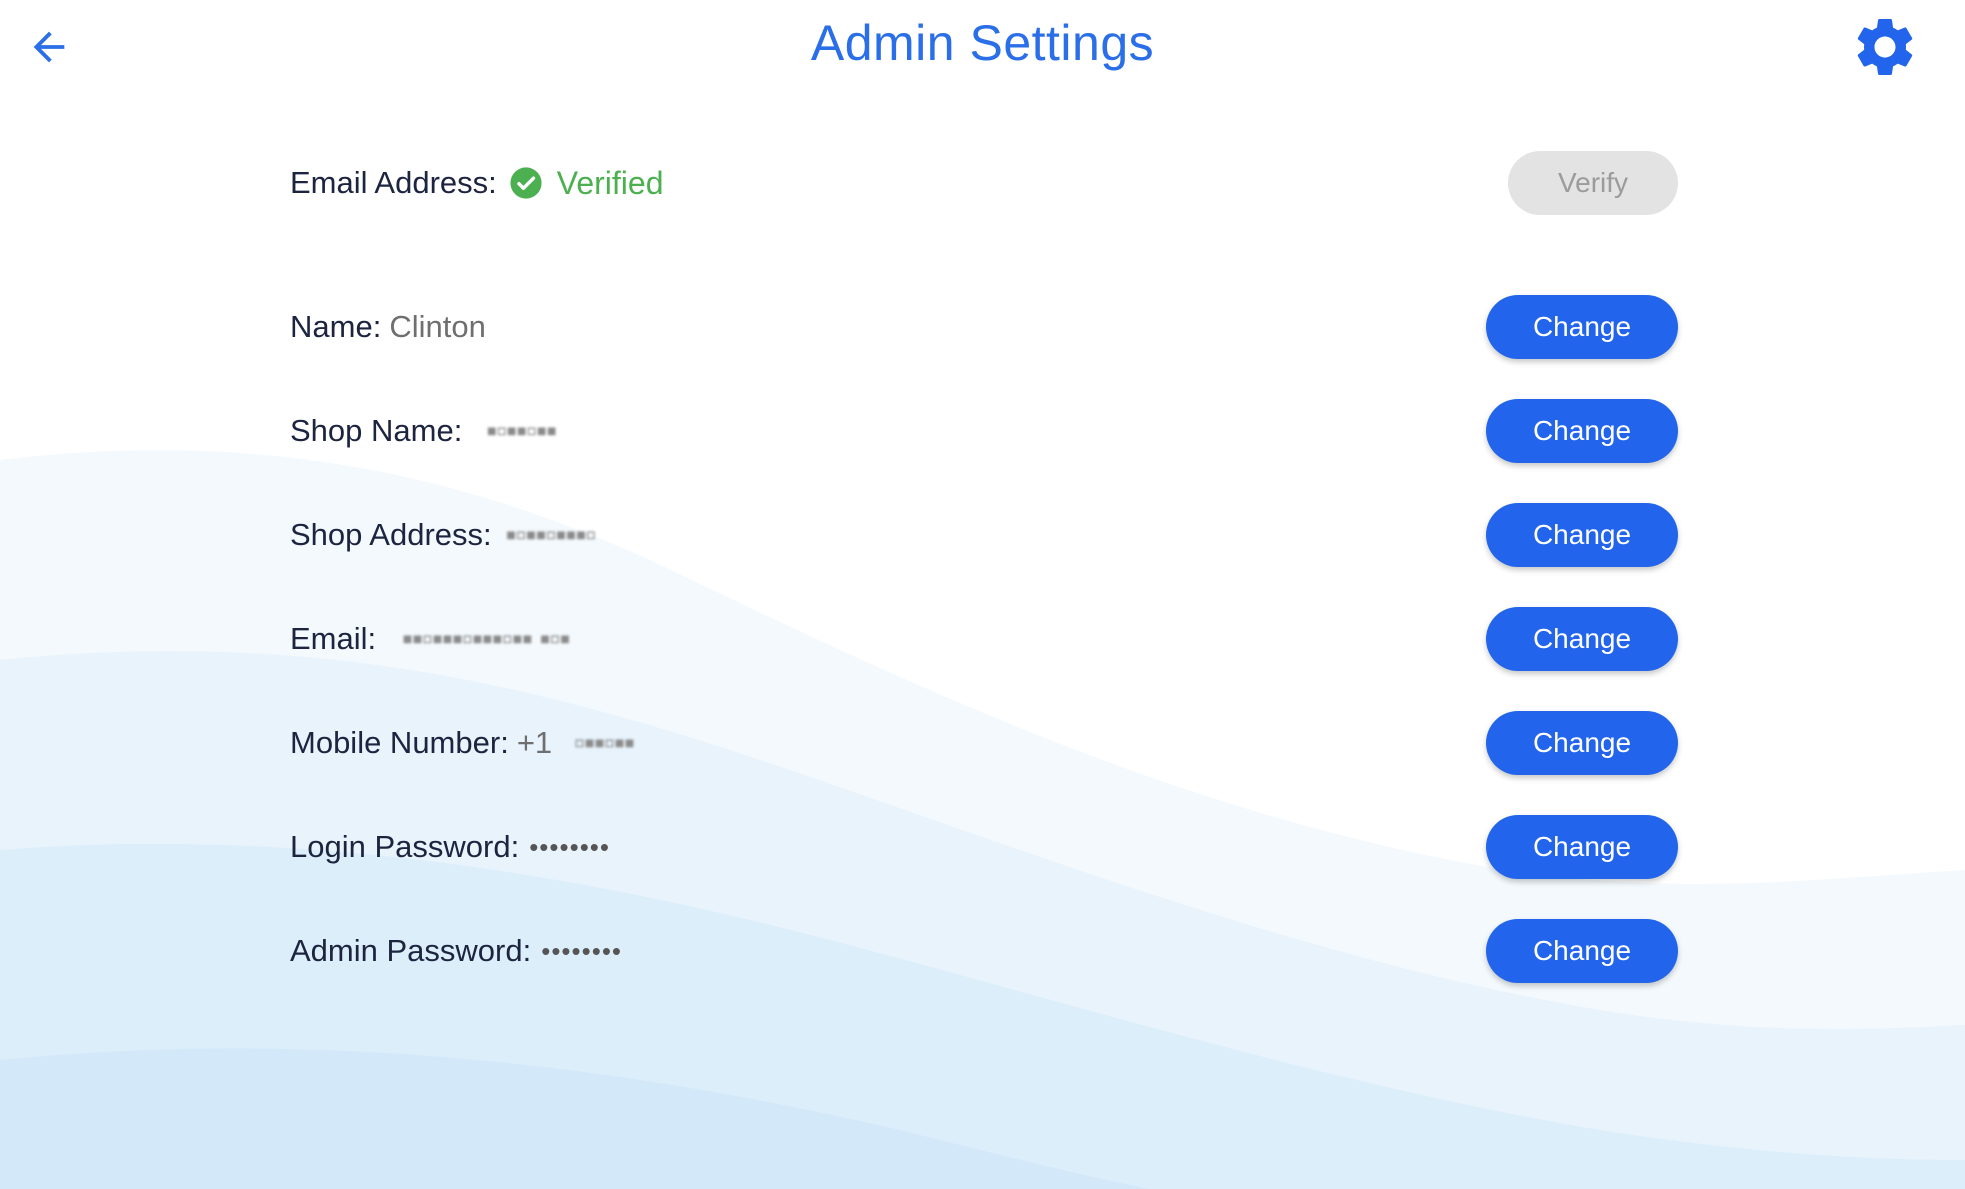 Image resolution: width=1965 pixels, height=1189 pixels. I want to click on shop-name-value-redacted: ▪▫▪▪▫▪▪, so click(521, 430).